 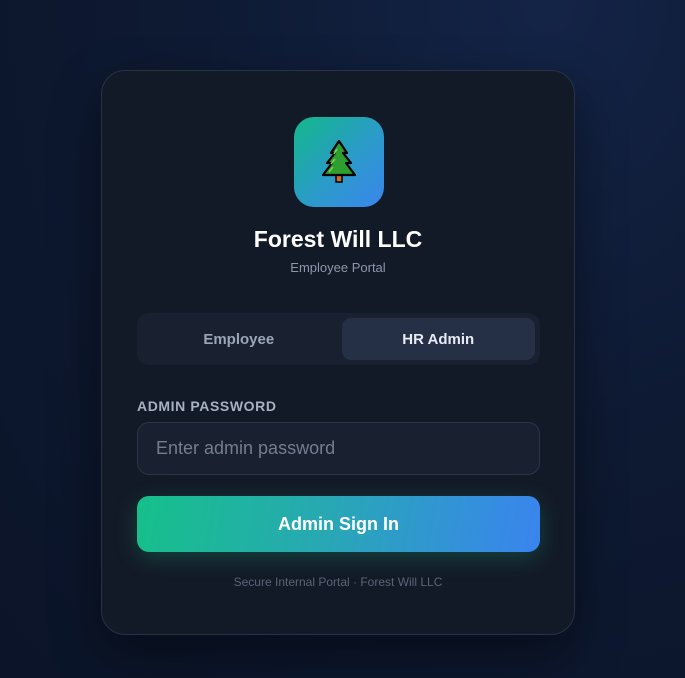 What do you see at coordinates (338, 239) in the screenshot?
I see `company-name: Forest Will LLC` at bounding box center [338, 239].